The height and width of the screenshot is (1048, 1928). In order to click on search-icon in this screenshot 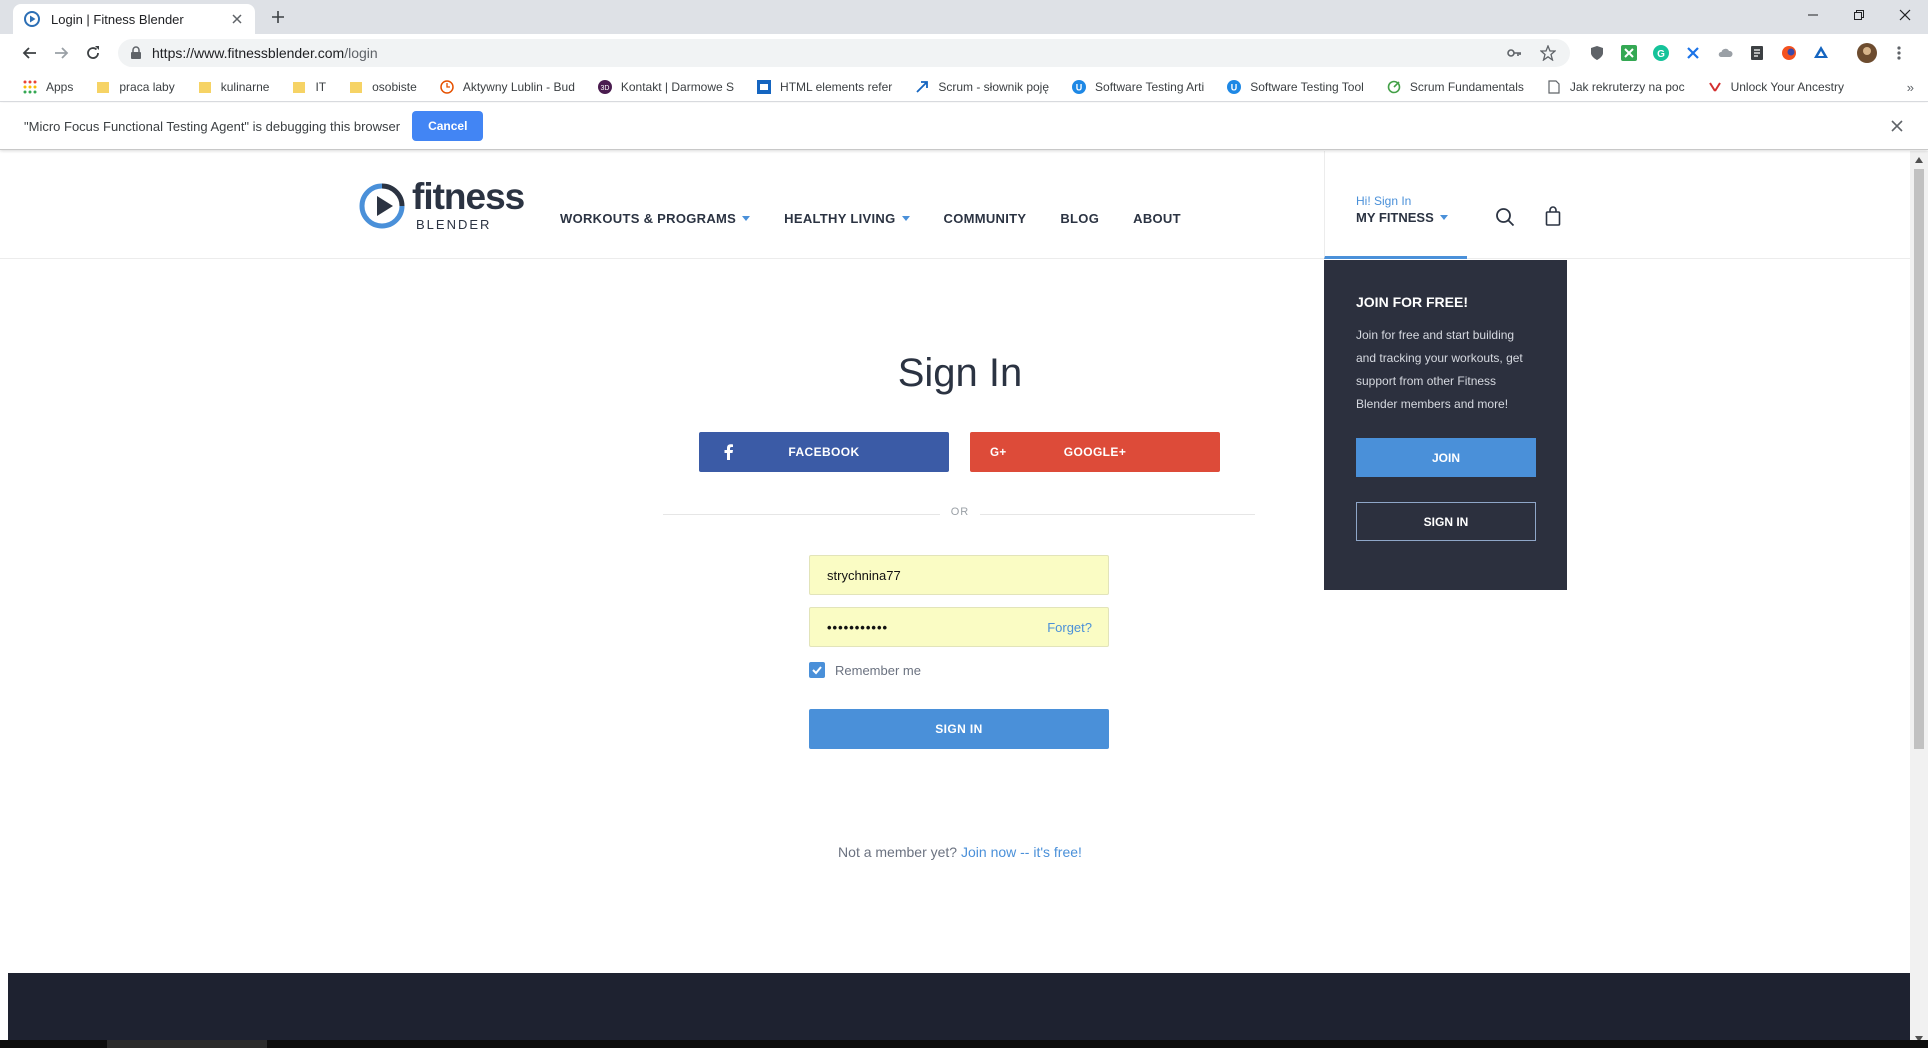, I will do `click(1505, 217)`.